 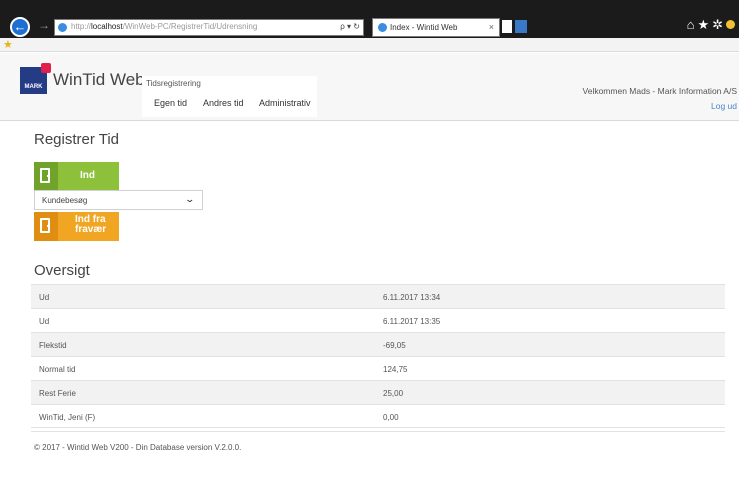 I want to click on nav-link-andres-tid: Andres tid, so click(x=223, y=103).